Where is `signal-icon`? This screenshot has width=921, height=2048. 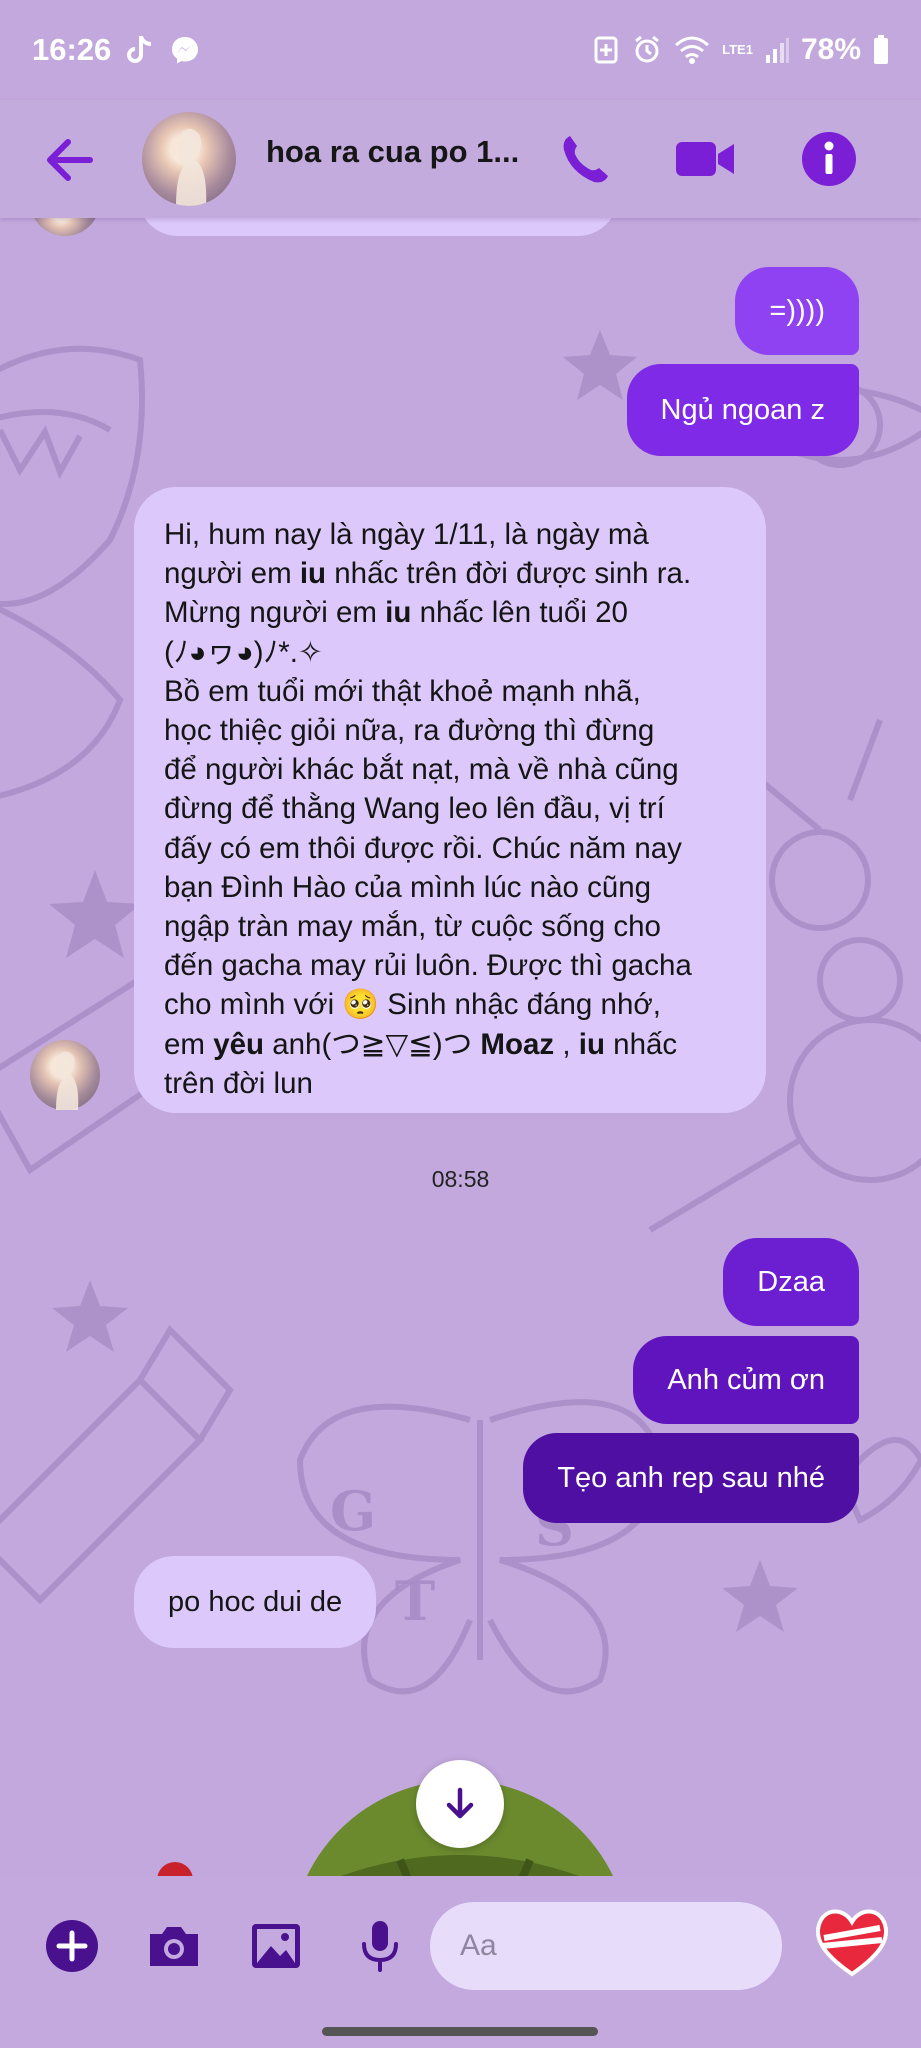 signal-icon is located at coordinates (777, 50).